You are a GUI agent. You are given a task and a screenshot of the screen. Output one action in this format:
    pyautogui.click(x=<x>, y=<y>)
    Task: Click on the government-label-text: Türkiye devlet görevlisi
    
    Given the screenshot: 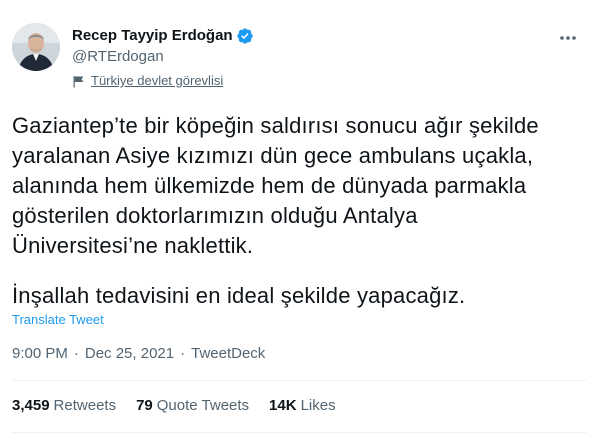 What is the action you would take?
    pyautogui.click(x=157, y=80)
    